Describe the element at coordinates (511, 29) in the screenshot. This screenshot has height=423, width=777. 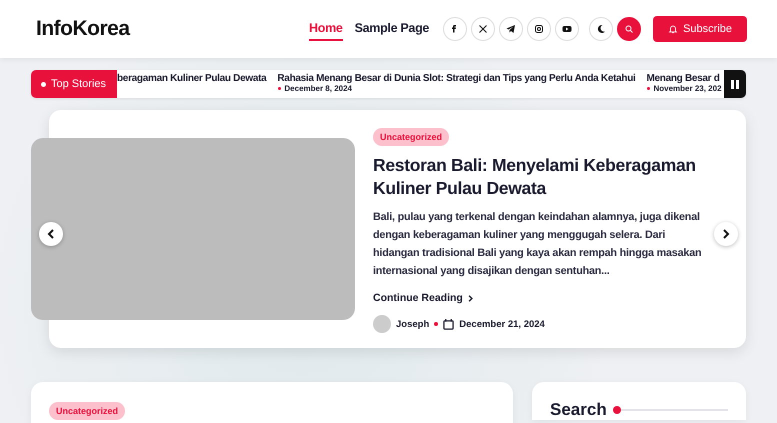
I see `telegram-icon` at that location.